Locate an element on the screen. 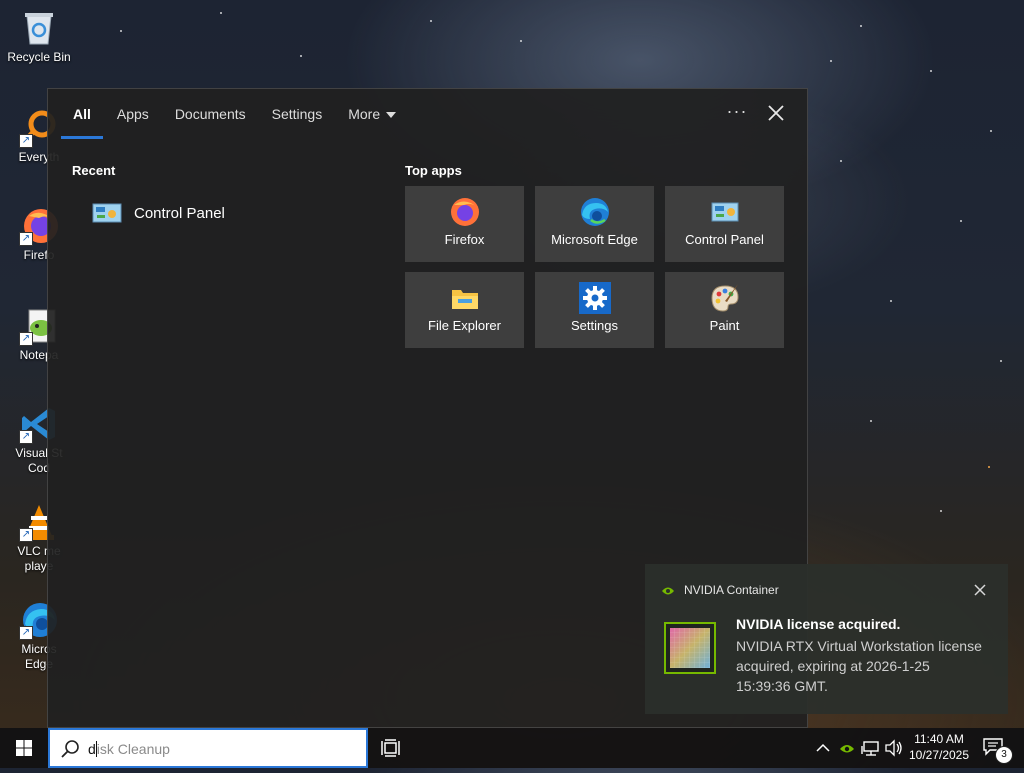 This screenshot has height=773, width=1024. top-app-settings: Settings is located at coordinates (594, 310).